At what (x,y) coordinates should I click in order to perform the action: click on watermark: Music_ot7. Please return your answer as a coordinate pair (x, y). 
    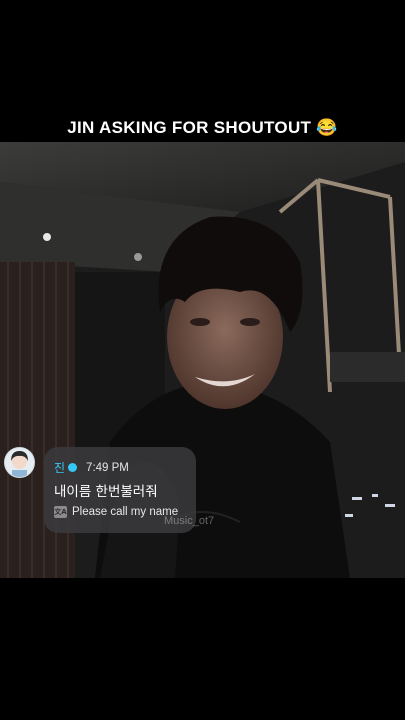
    Looking at the image, I should click on (189, 521).